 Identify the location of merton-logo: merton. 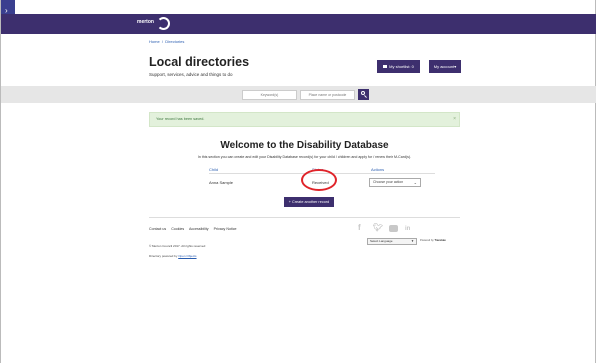
(154, 24).